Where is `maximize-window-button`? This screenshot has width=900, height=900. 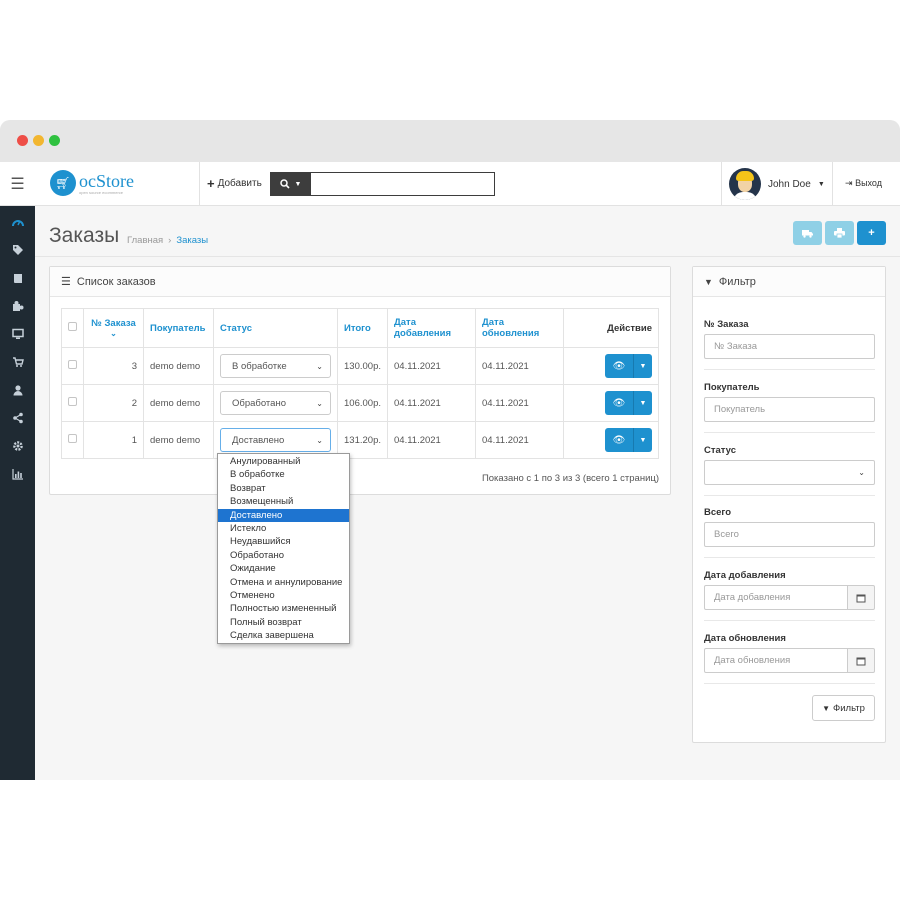
maximize-window-button is located at coordinates (54, 140).